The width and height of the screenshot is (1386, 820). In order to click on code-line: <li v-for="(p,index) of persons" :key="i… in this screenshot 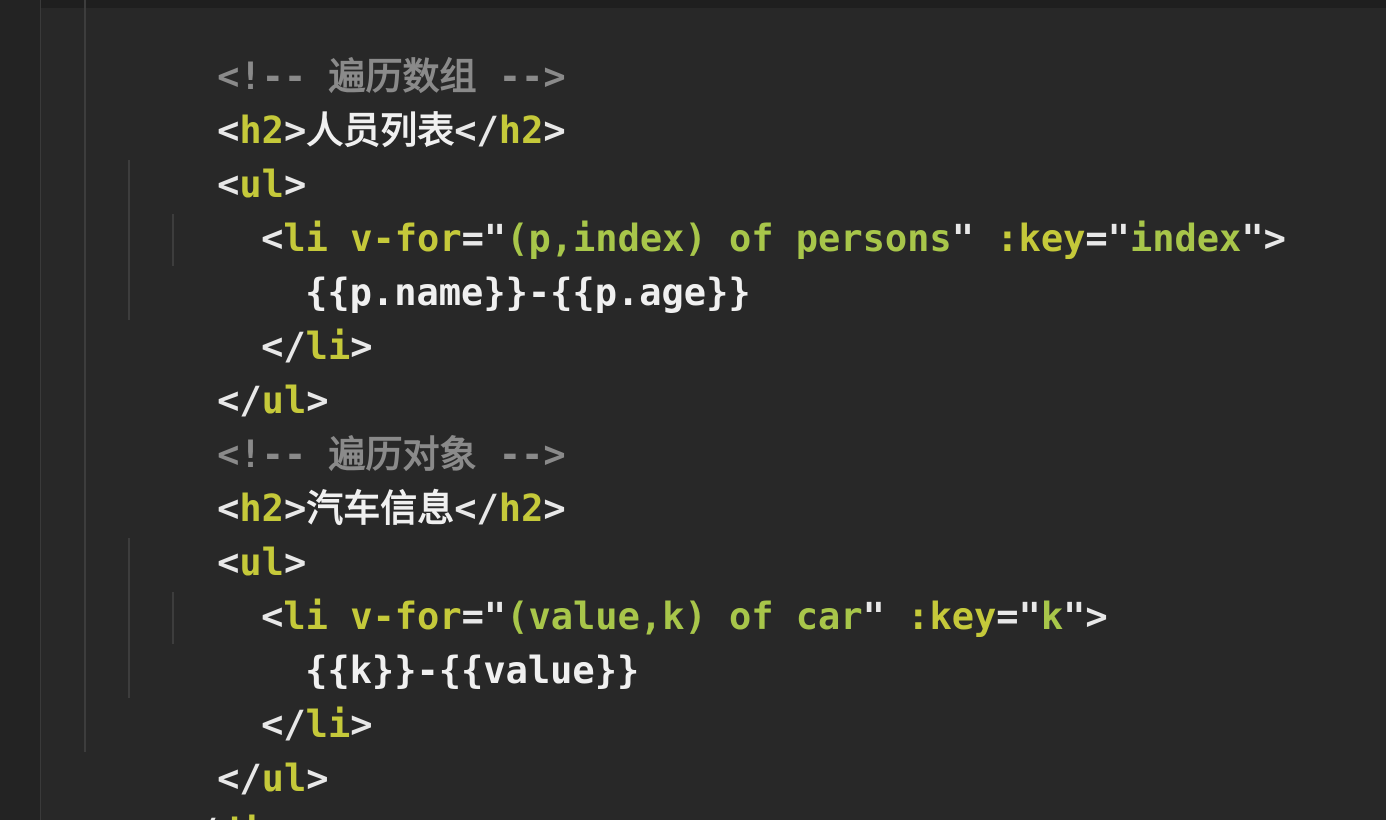, I will do `click(729, 212)`.